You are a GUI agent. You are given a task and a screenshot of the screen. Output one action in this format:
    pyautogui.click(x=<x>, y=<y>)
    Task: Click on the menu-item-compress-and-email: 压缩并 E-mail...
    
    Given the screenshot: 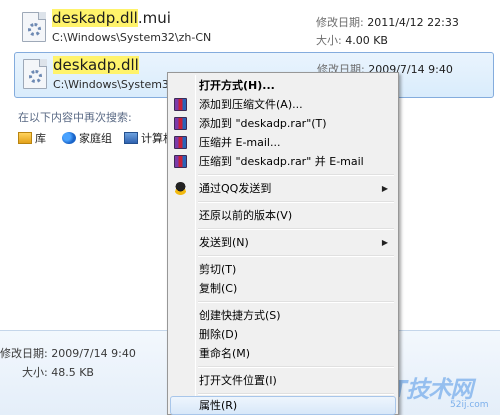 What is the action you would take?
    pyautogui.click(x=283, y=142)
    